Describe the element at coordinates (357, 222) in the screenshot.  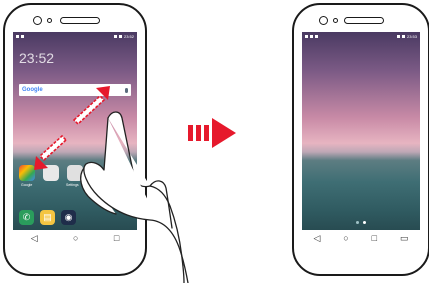
I see `page-dot` at that location.